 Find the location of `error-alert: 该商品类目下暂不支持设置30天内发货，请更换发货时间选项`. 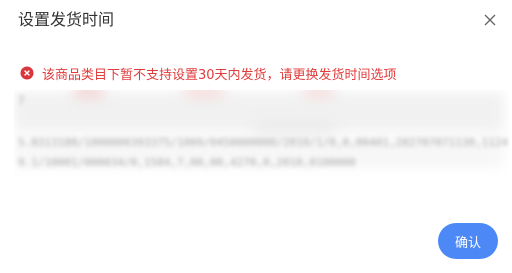

error-alert: 该商品类目下暂不支持设置30天内发货，请更换发货时间选项 is located at coordinates (208, 73).